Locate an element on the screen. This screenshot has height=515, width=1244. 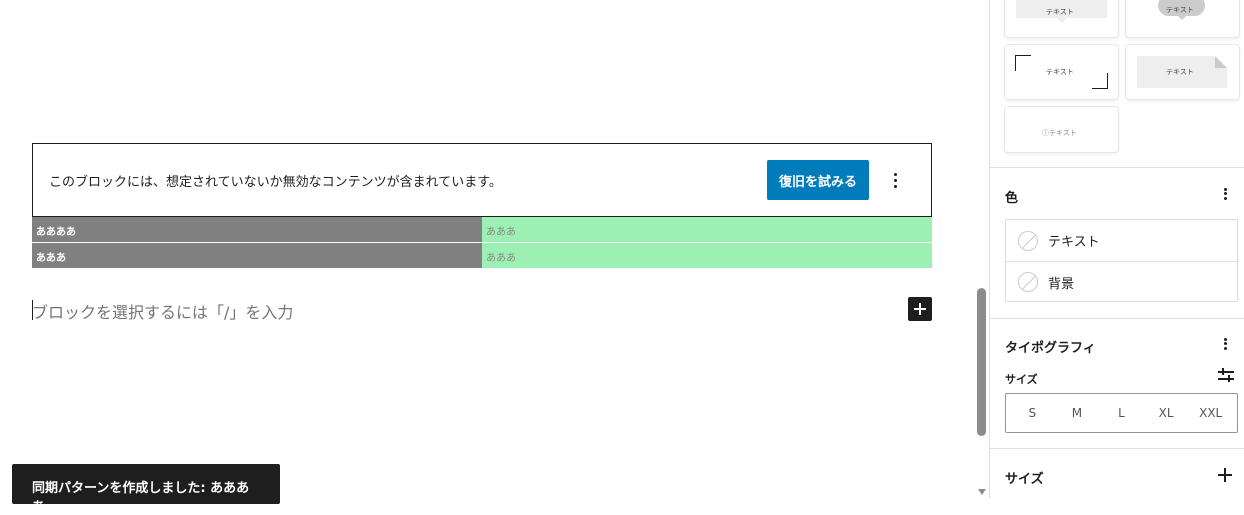
style-tile-balloon-box: テキスト is located at coordinates (1061, 18).